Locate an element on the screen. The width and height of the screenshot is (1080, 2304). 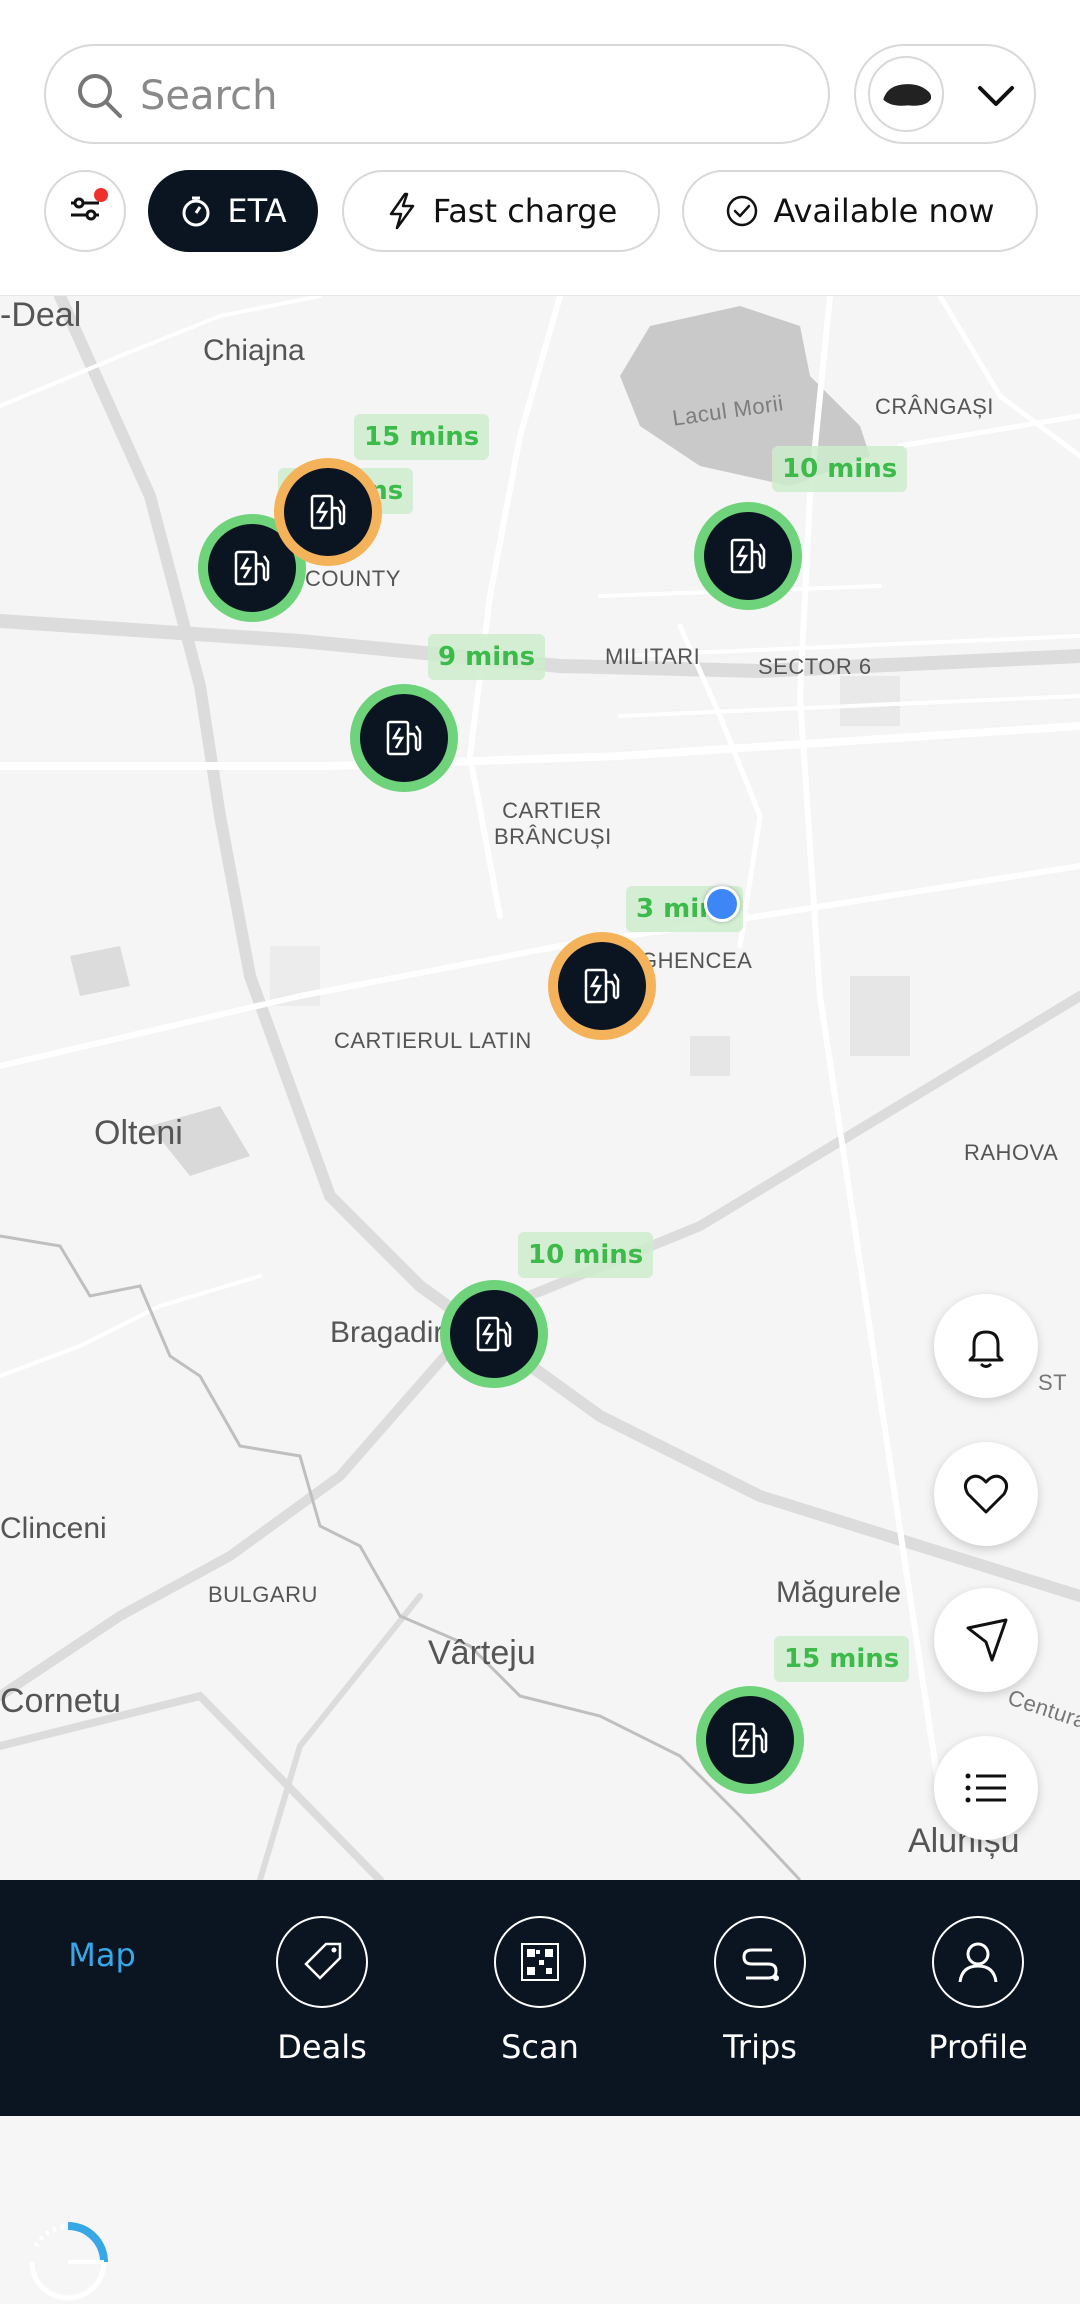
notifications-button is located at coordinates (986, 1346).